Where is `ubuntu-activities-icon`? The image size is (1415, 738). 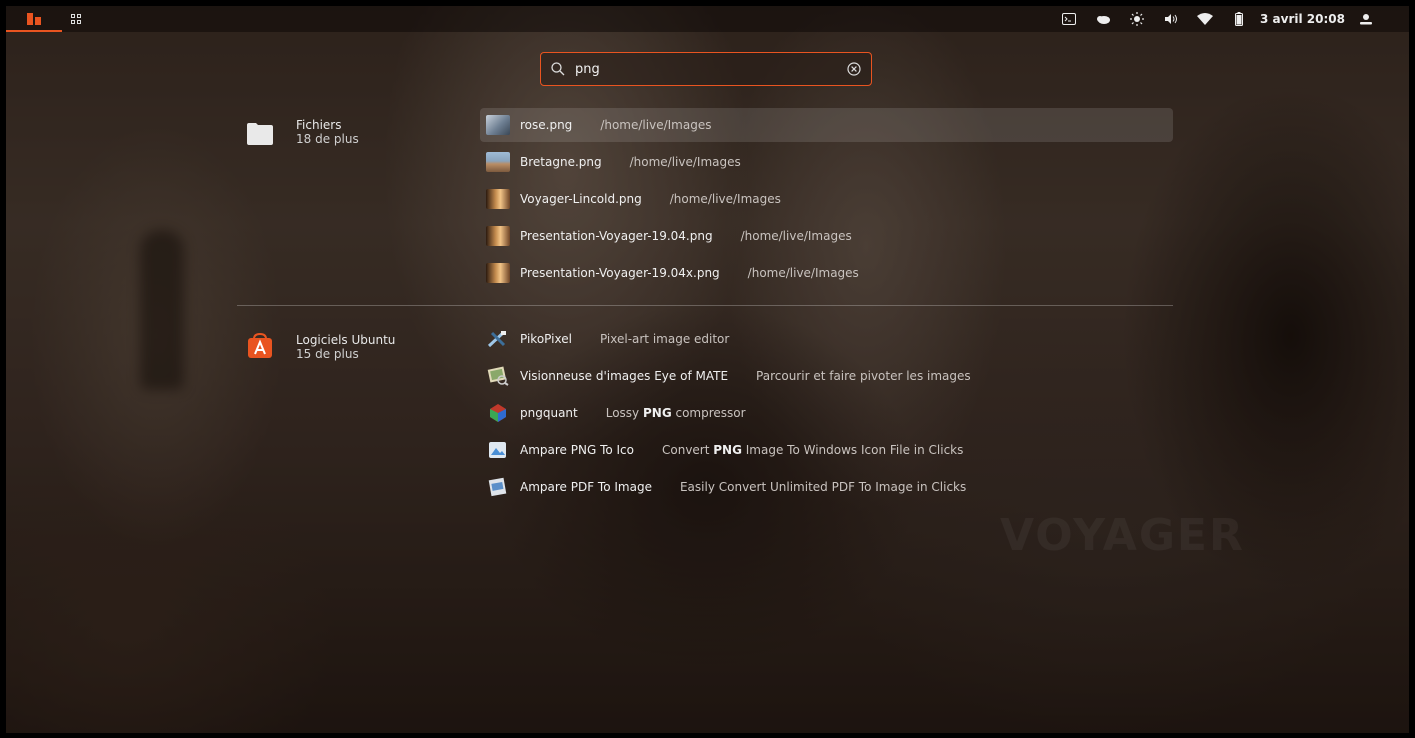 ubuntu-activities-icon is located at coordinates (34, 19).